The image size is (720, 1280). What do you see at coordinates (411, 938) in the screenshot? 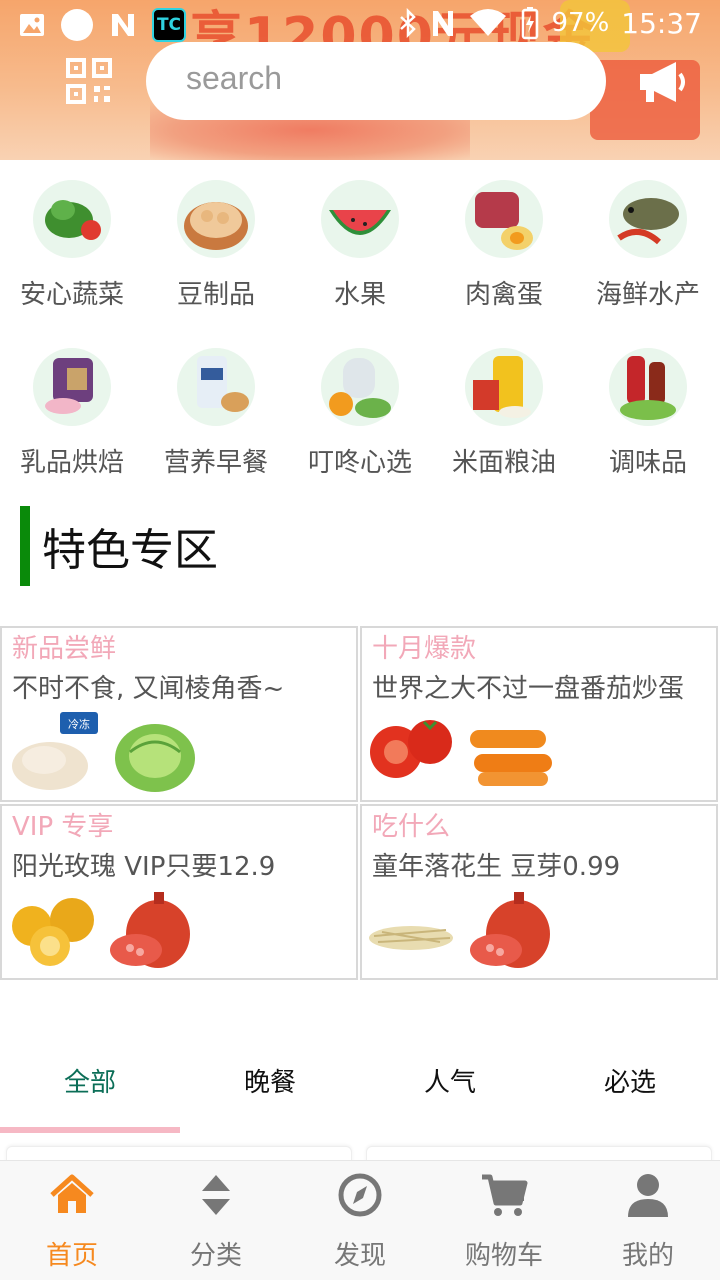
I see `bean-sprouts-image` at bounding box center [411, 938].